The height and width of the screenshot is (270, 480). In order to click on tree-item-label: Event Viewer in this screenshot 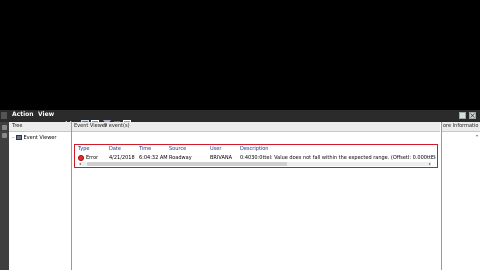, I will do `click(40, 138)`.